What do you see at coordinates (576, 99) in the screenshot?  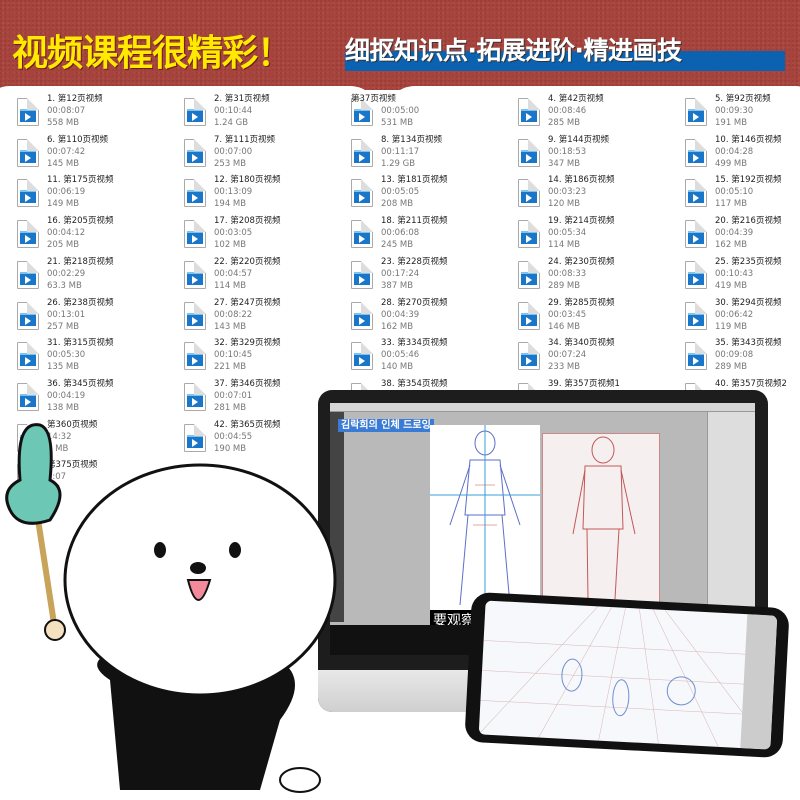 I see `file-name: 4. 第42页视频` at bounding box center [576, 99].